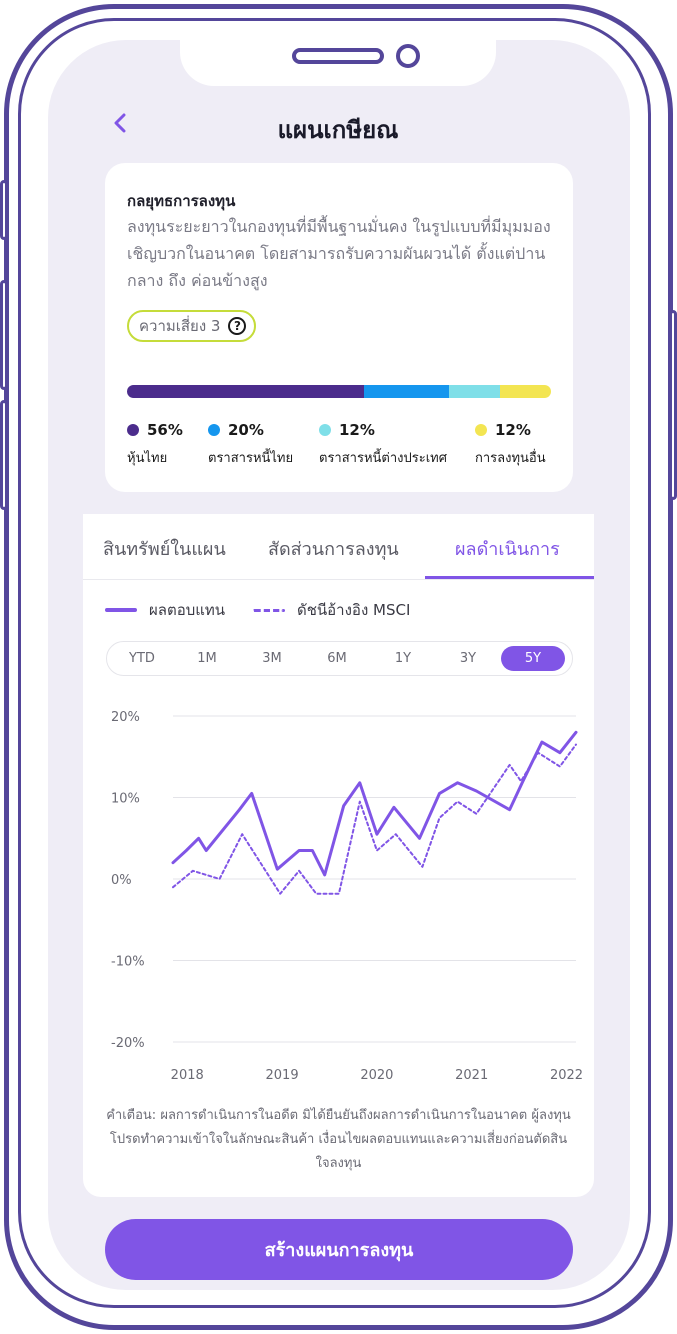  I want to click on period-6m: 6M, so click(337, 658).